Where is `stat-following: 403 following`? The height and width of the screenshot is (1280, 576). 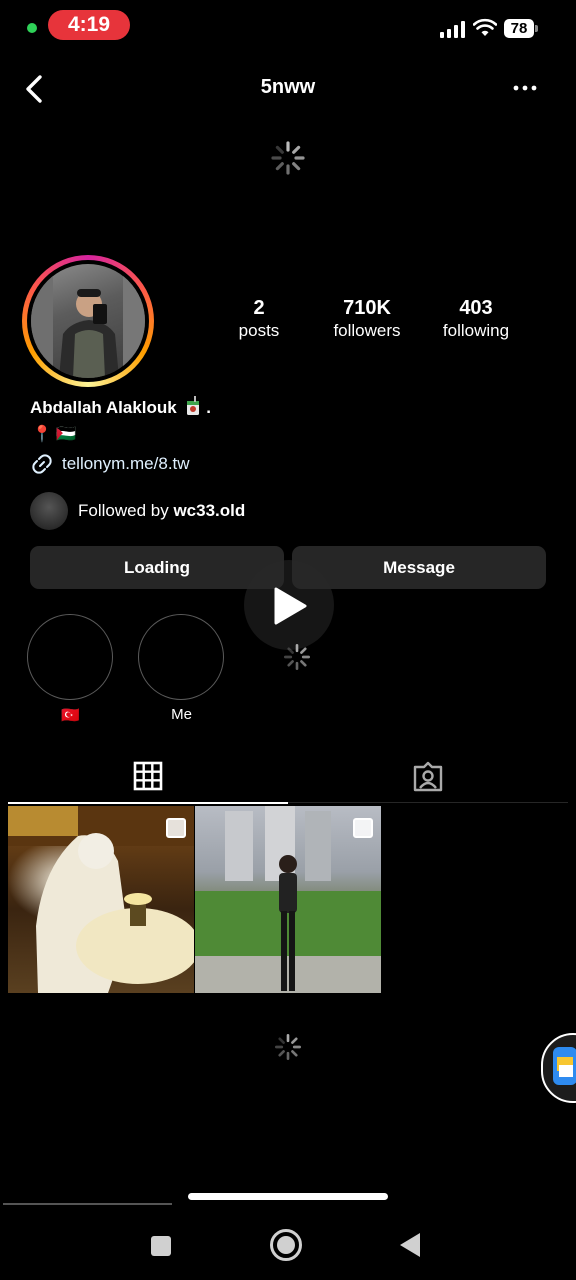
stat-following: 403 following is located at coordinates (476, 319).